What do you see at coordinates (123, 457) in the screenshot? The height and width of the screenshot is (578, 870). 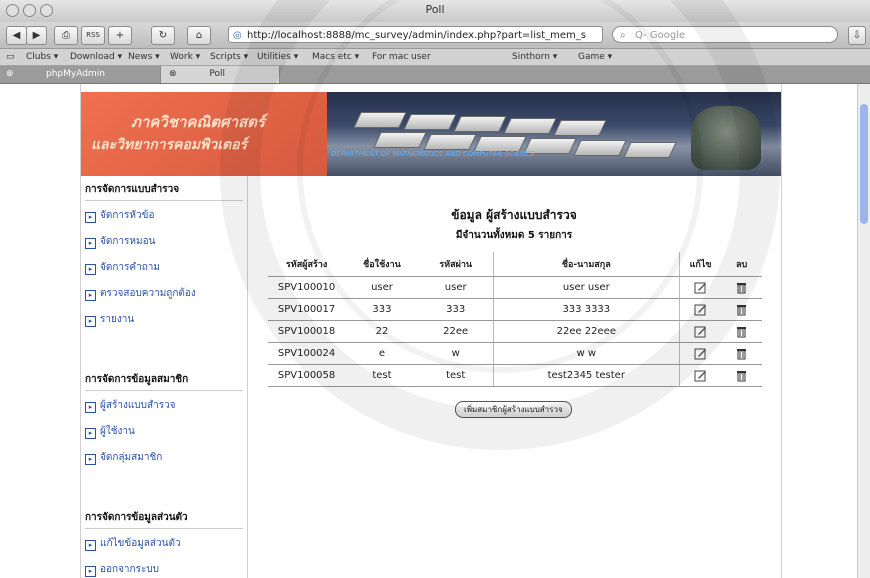 I see `sidebar-item-member-groups: ▸ จัดกลุ่มสมาชิก` at bounding box center [123, 457].